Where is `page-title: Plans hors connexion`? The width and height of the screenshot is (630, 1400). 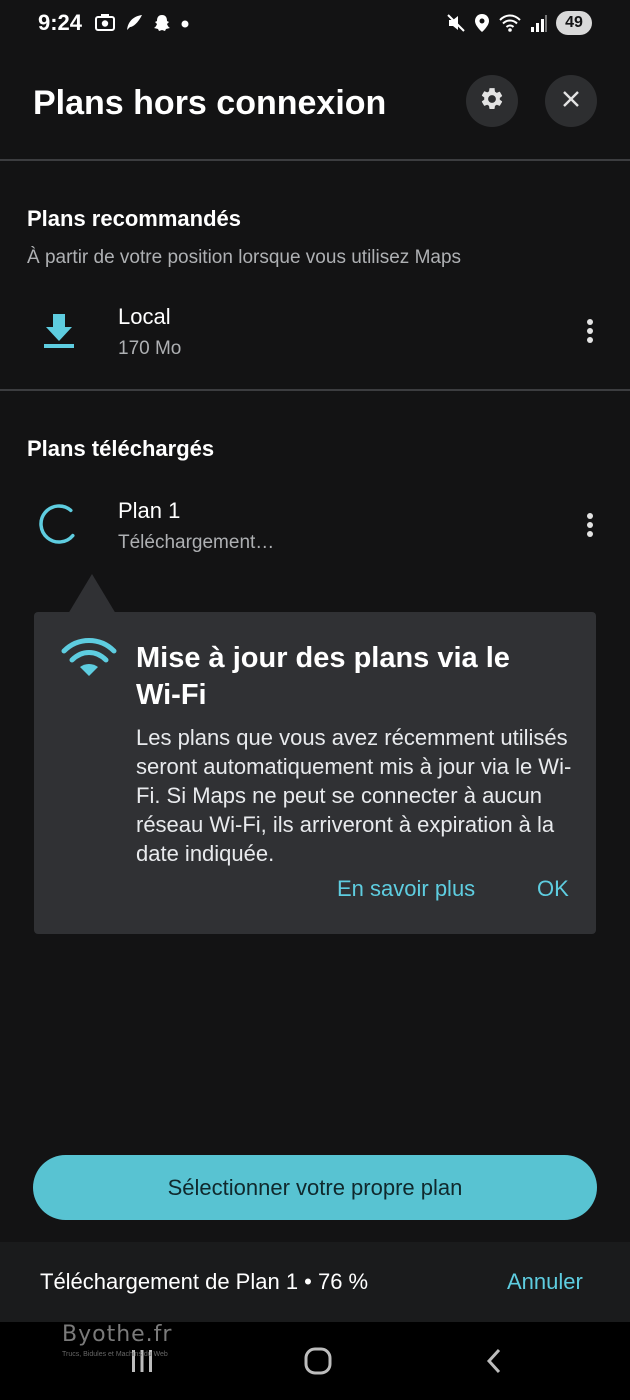
page-title: Plans hors connexion is located at coordinates (210, 103).